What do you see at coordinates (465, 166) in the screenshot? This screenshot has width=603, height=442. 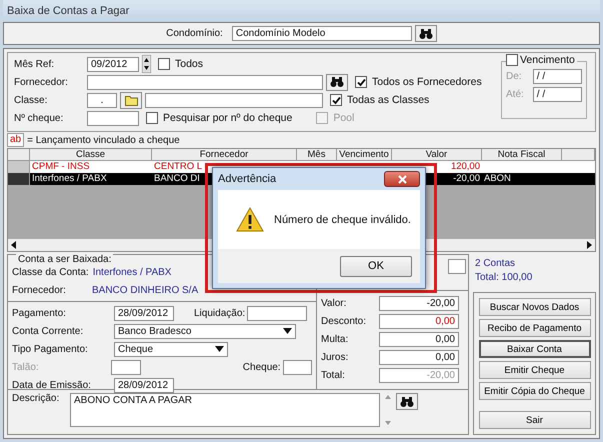 I see `table-cell: 120,00` at bounding box center [465, 166].